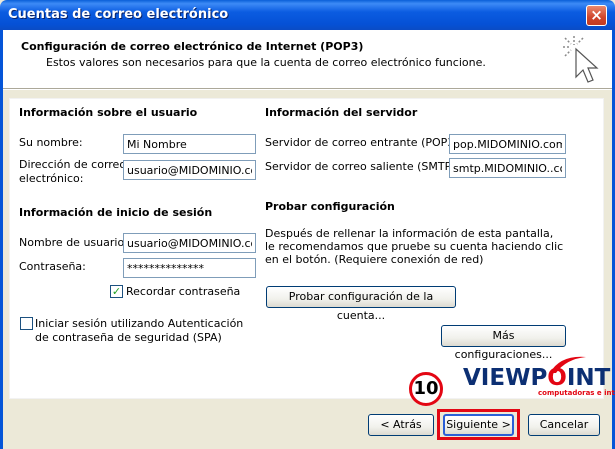 The image size is (615, 449). Describe the element at coordinates (478, 424) in the screenshot. I see `next-button-highlight` at that location.